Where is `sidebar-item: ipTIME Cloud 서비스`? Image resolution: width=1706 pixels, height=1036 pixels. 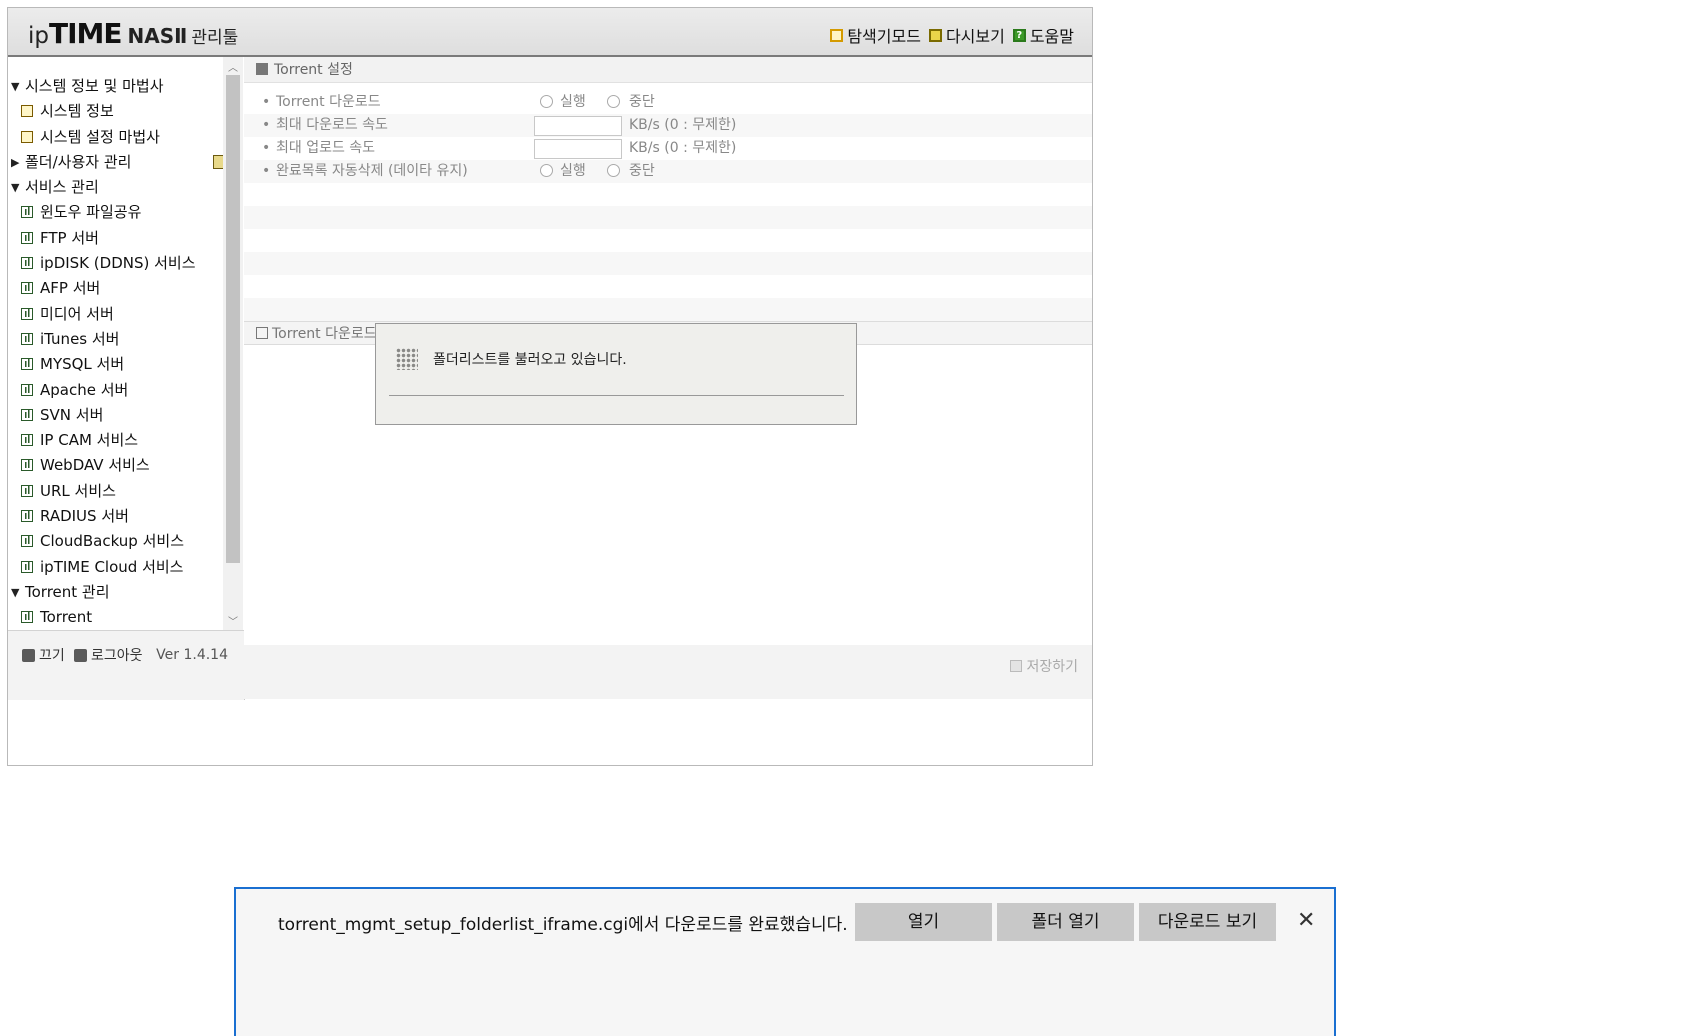 sidebar-item: ipTIME Cloud 서비스 is located at coordinates (126, 567).